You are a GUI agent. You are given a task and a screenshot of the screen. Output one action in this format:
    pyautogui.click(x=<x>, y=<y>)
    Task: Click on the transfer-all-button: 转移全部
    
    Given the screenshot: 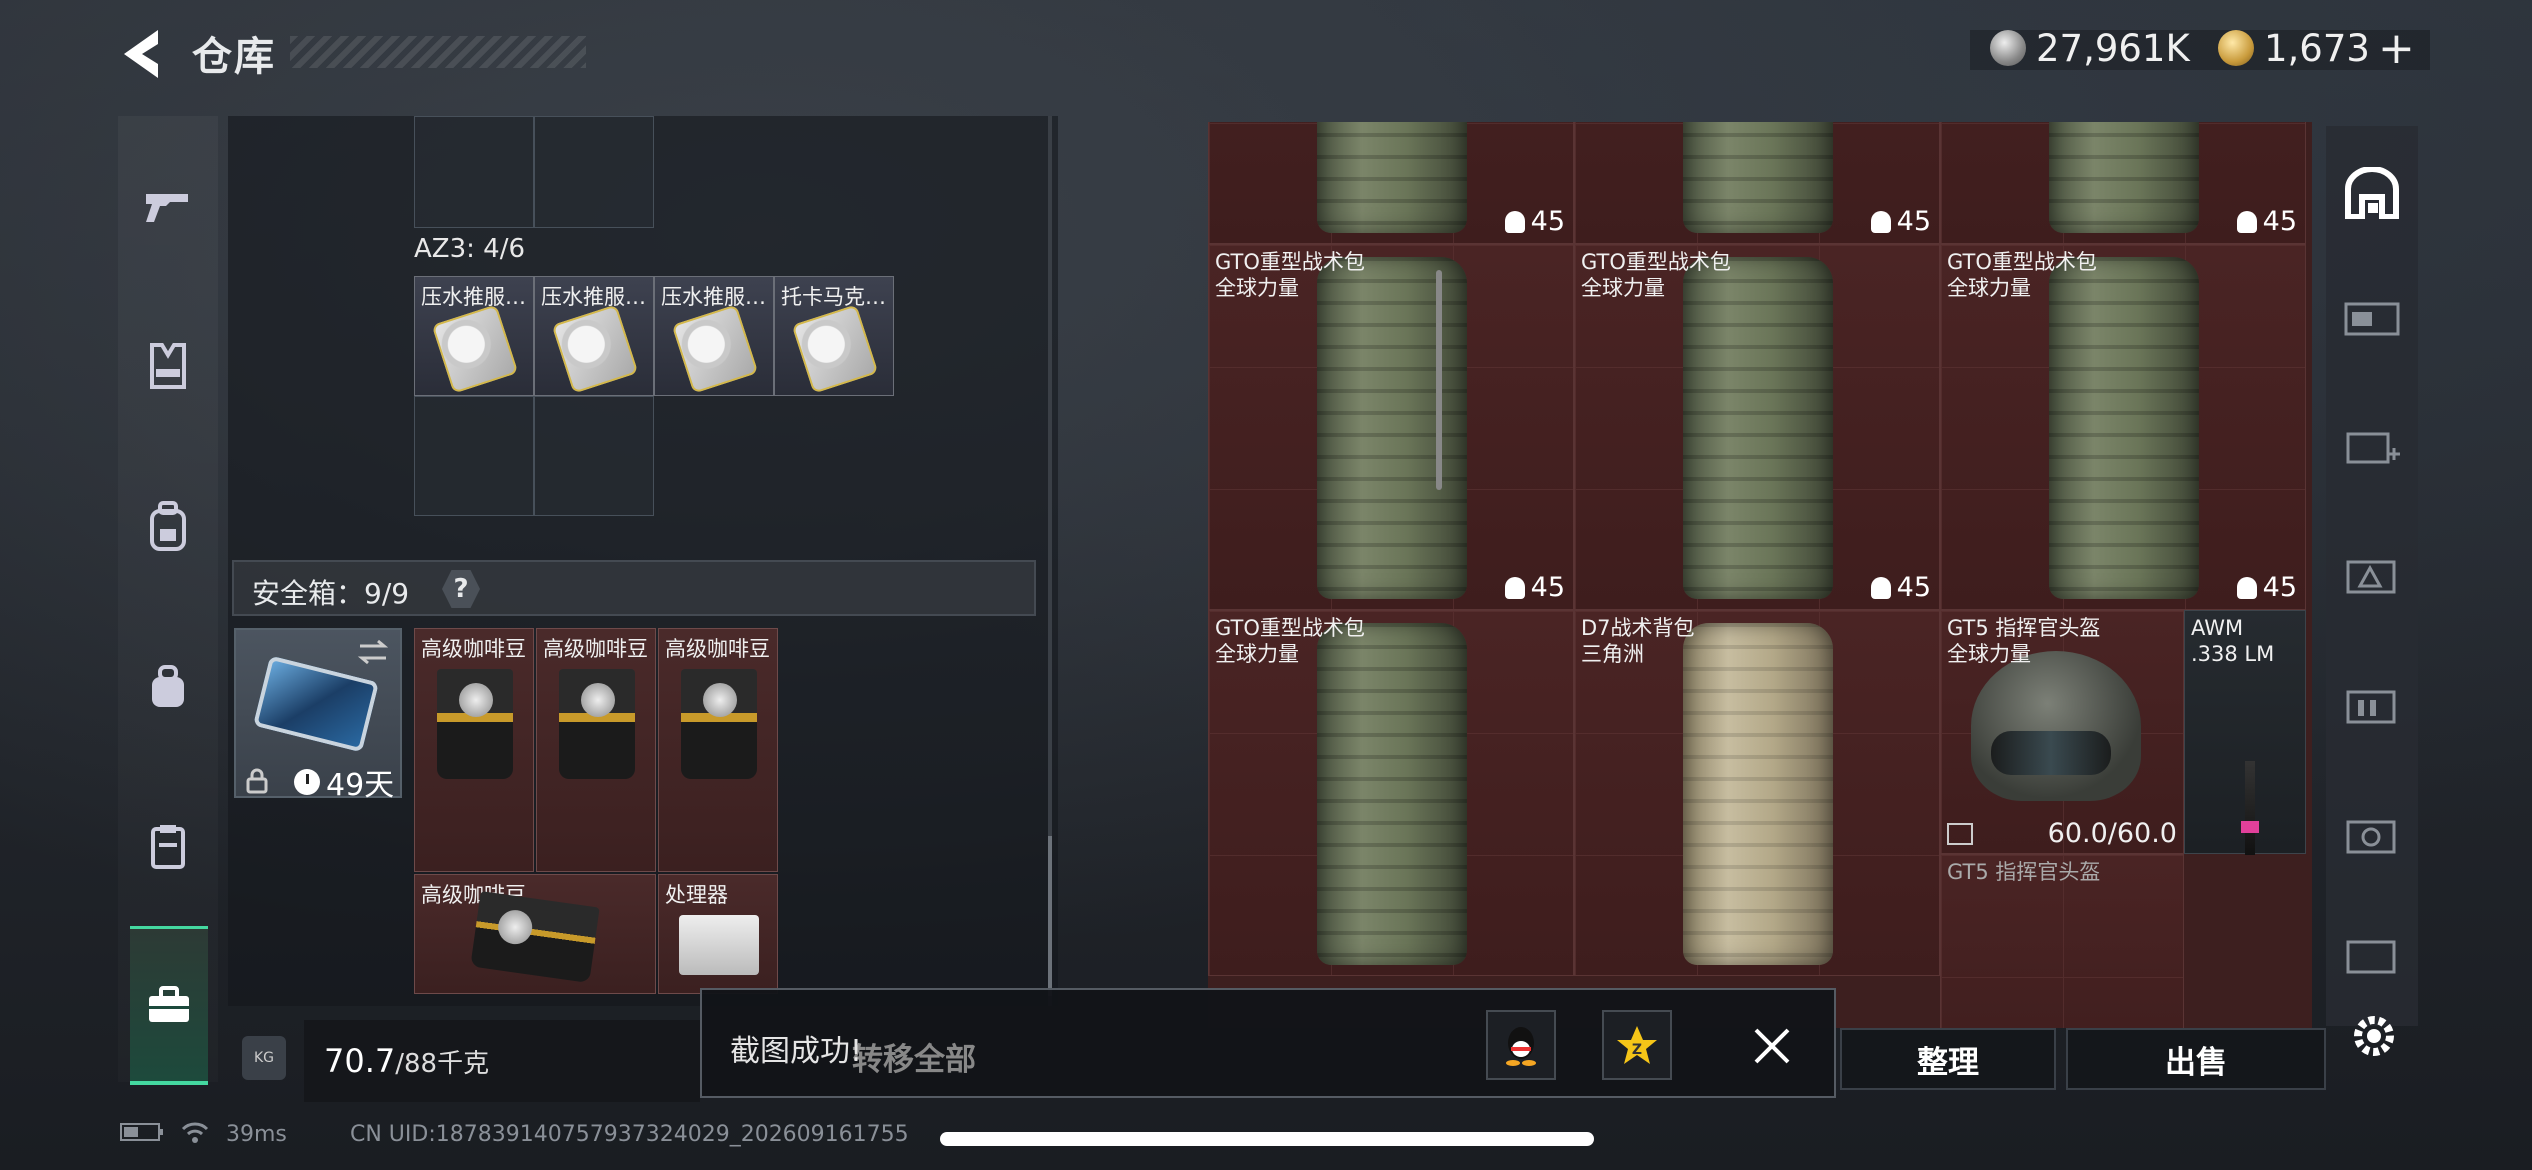 What is the action you would take?
    pyautogui.click(x=914, y=1056)
    